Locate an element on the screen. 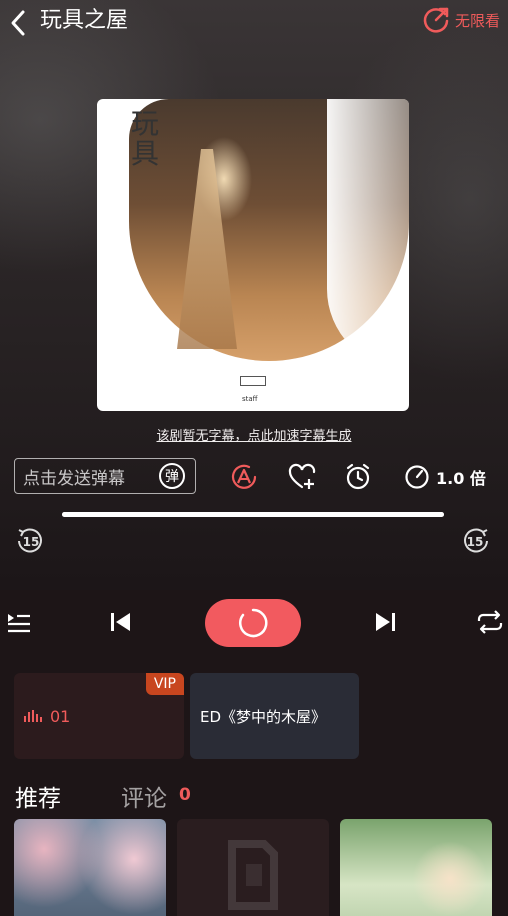 Image resolution: width=508 pixels, height=916 pixels. playlist-button is located at coordinates (18, 622).